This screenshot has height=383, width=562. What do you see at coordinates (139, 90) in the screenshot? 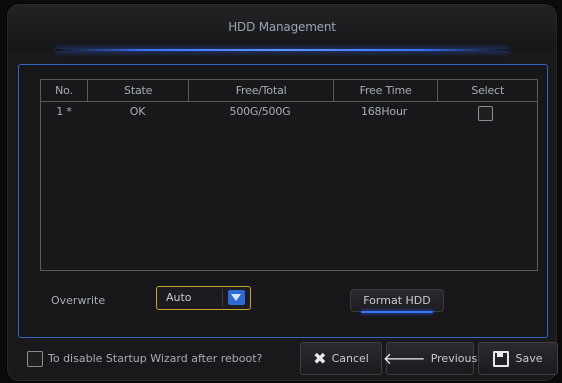
I see `col-state: State` at bounding box center [139, 90].